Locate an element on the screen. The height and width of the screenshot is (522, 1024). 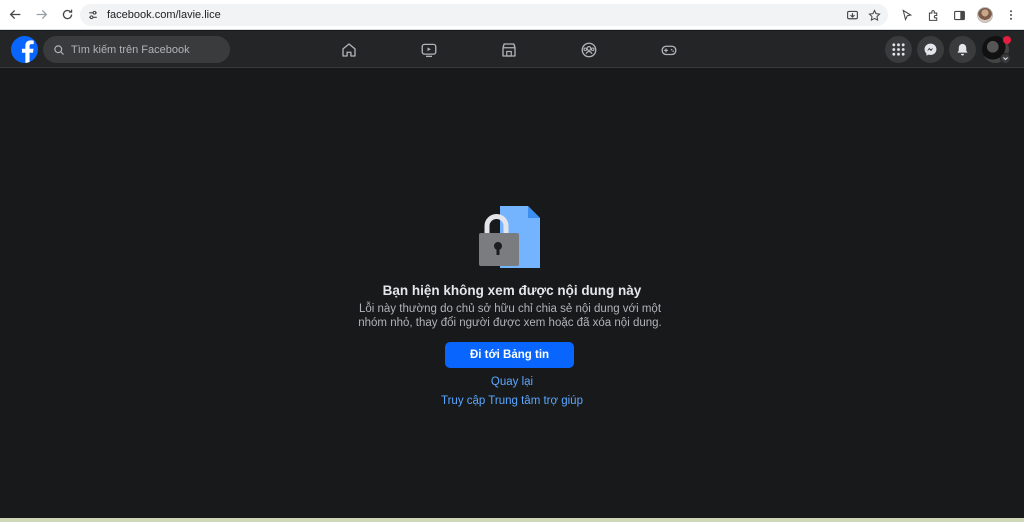
bookmark-star-icon is located at coordinates (874, 15).